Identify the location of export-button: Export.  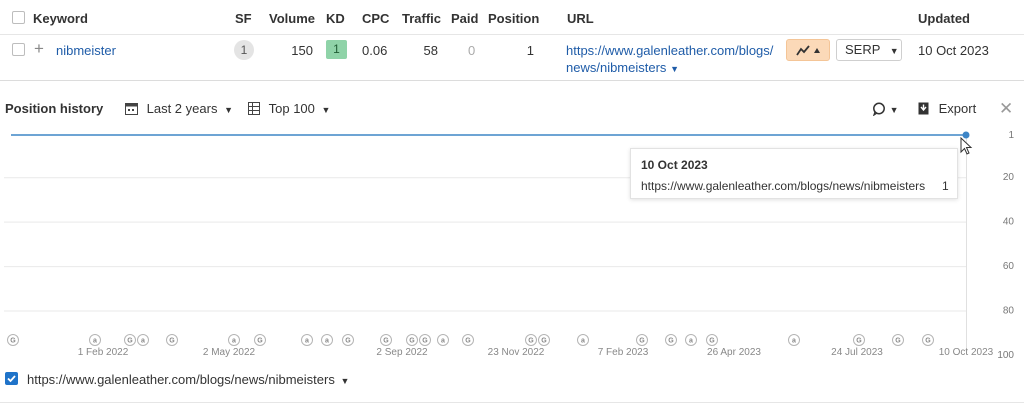
(947, 109).